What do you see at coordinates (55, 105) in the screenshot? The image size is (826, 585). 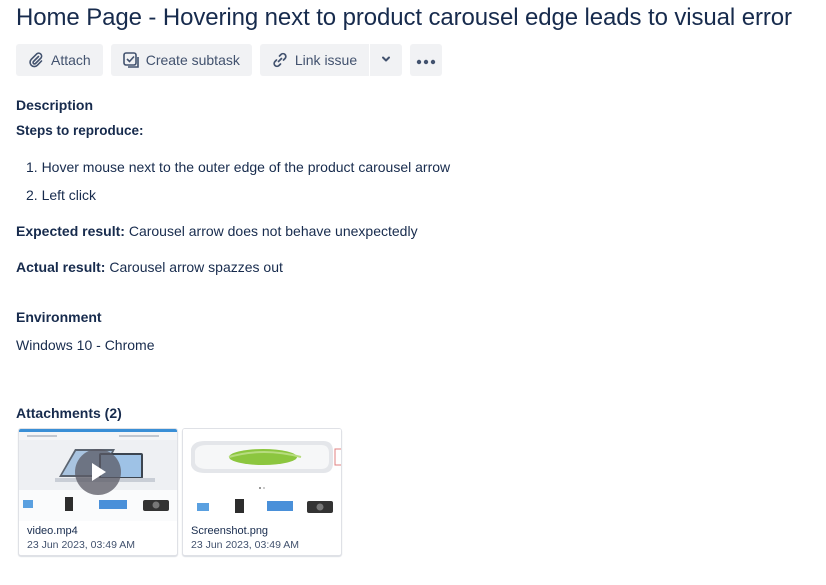 I see `description-heading: Description` at bounding box center [55, 105].